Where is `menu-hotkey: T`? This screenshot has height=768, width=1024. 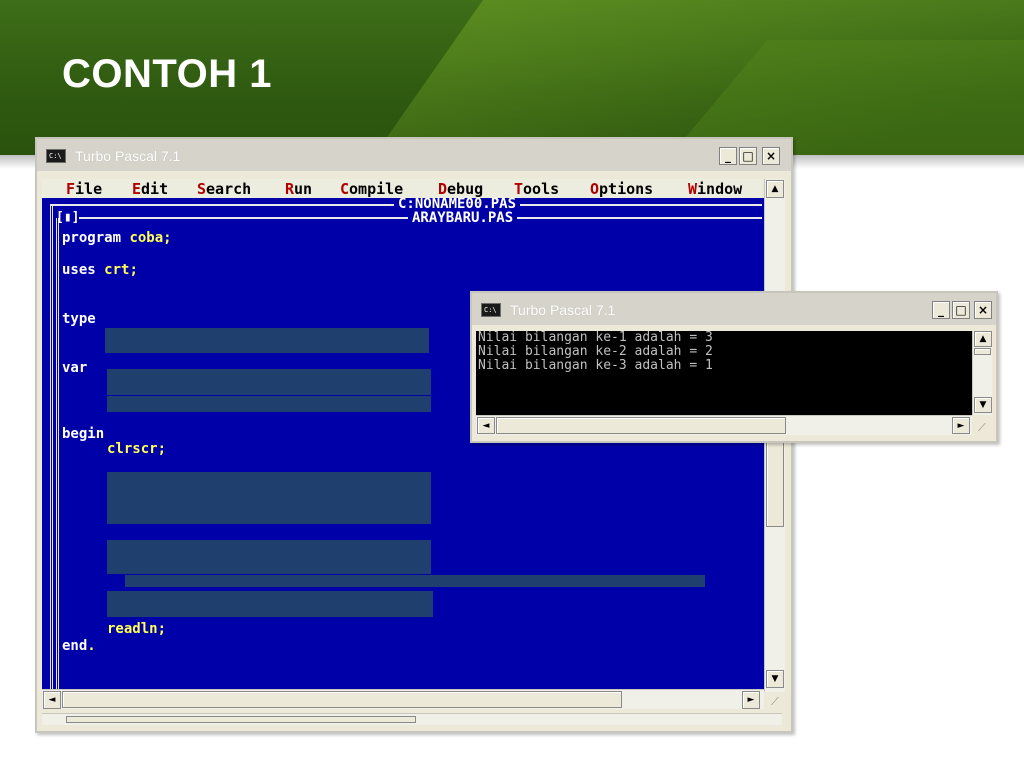 menu-hotkey: T is located at coordinates (519, 189).